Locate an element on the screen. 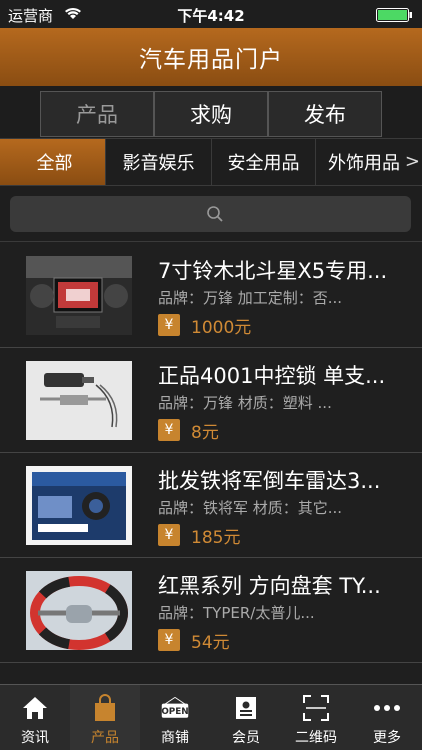  product-row: 7寸铃木北斗星X5专用... 品牌：万锋 加工定制：否... ¥ 1000元 is located at coordinates (211, 295).